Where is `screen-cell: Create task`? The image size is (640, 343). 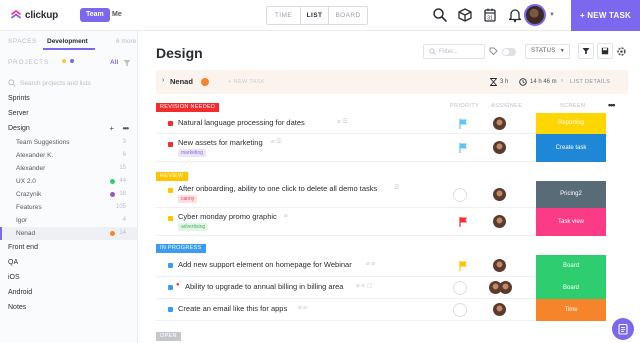 screen-cell: Create task is located at coordinates (571, 148).